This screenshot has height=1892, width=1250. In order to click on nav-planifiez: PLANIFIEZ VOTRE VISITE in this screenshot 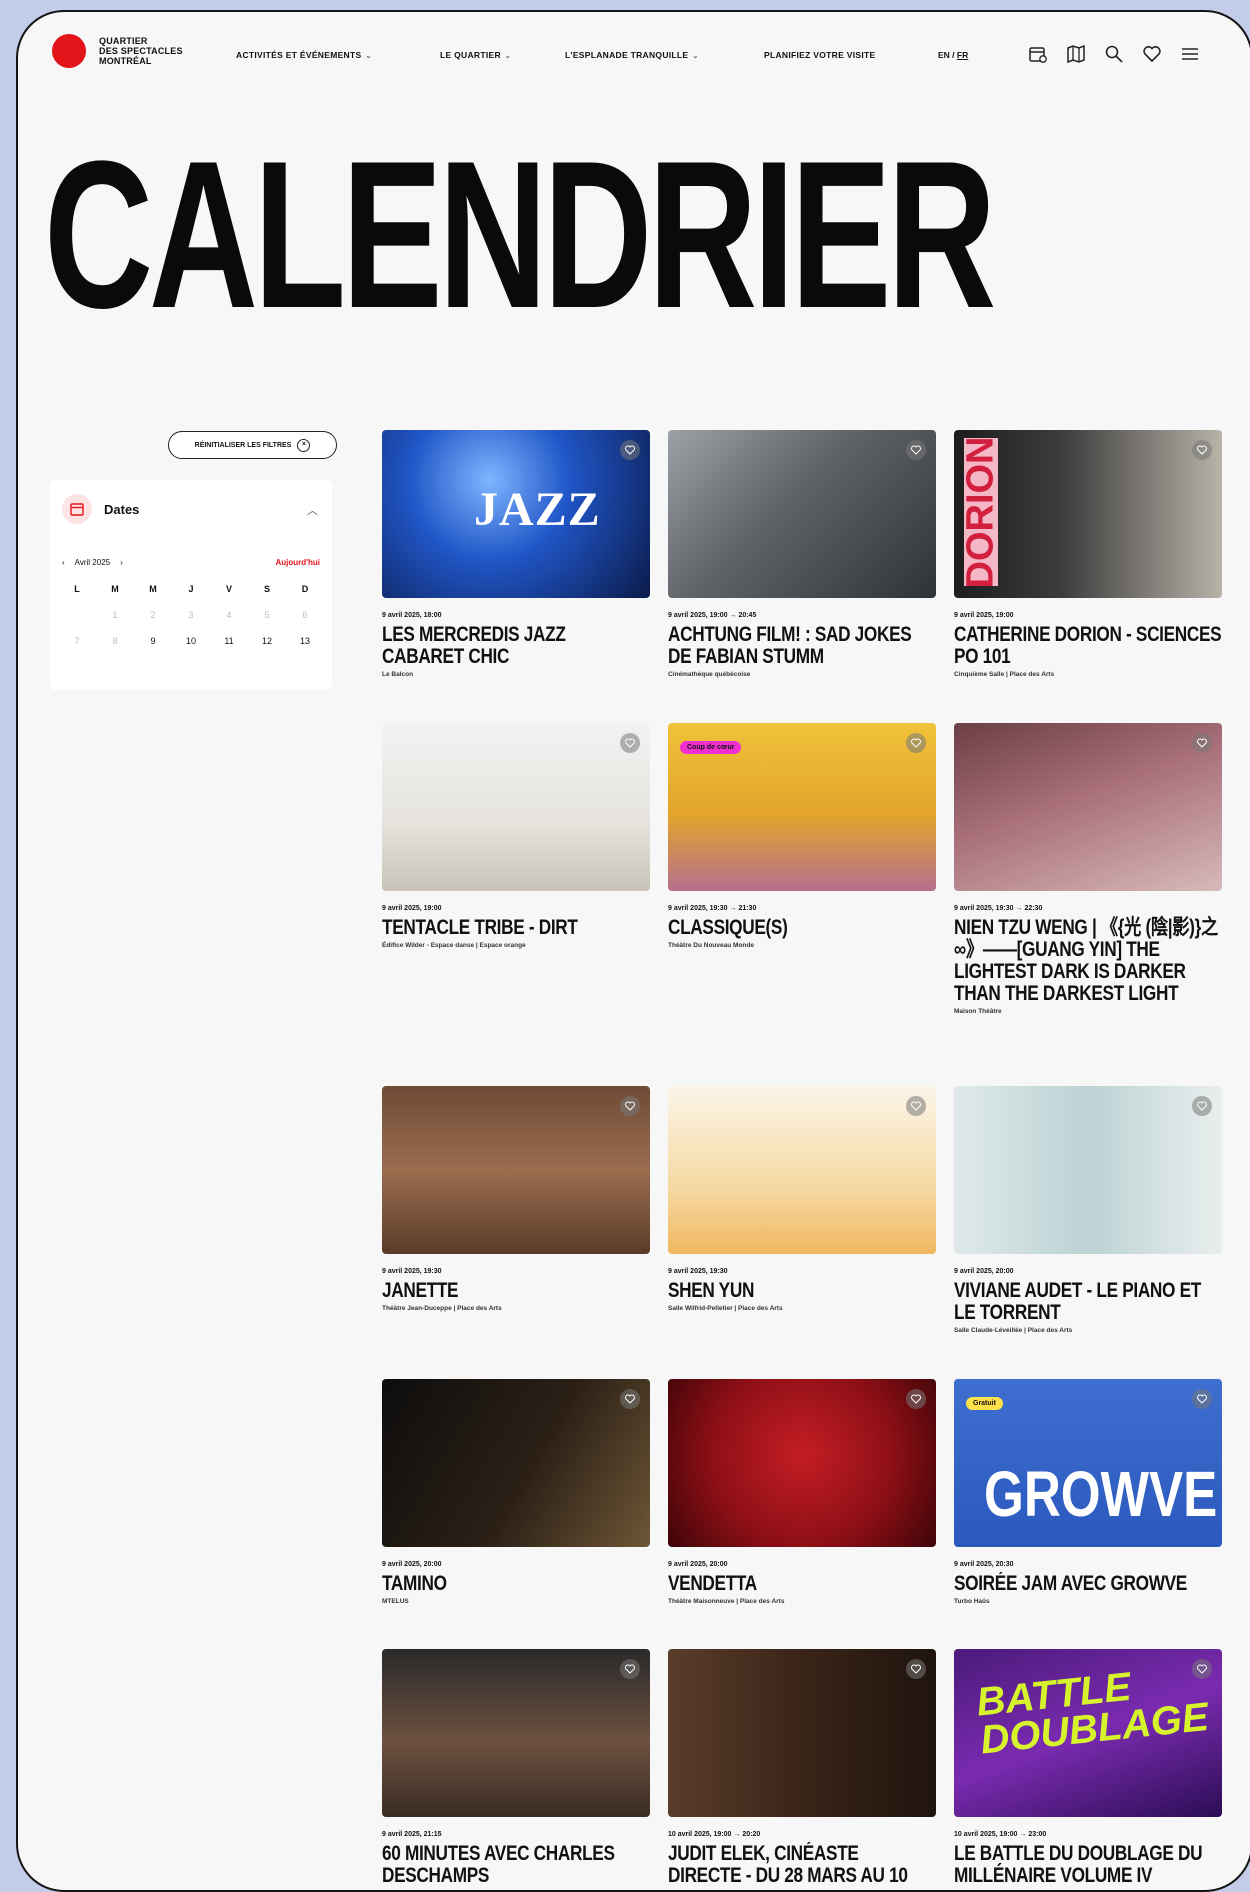, I will do `click(819, 55)`.